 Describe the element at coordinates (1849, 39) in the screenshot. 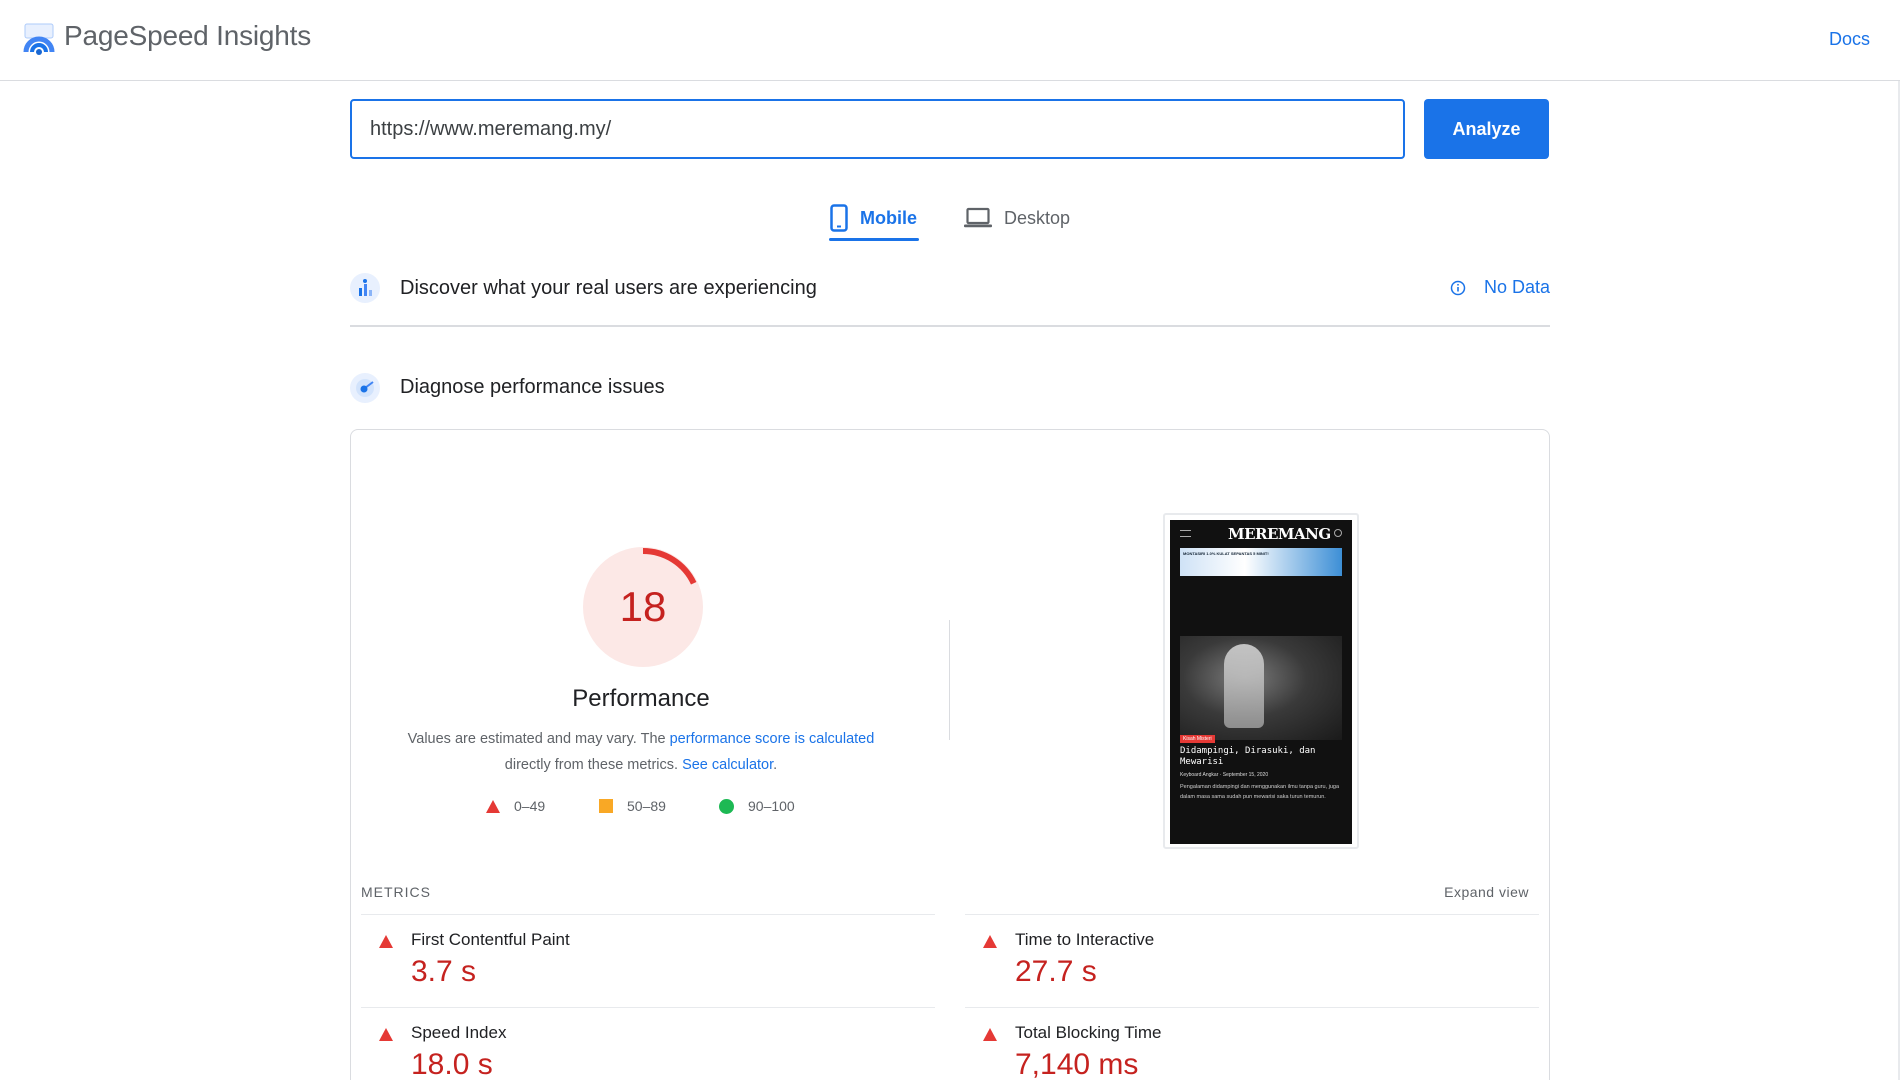

I see `docs-link: Docs` at that location.